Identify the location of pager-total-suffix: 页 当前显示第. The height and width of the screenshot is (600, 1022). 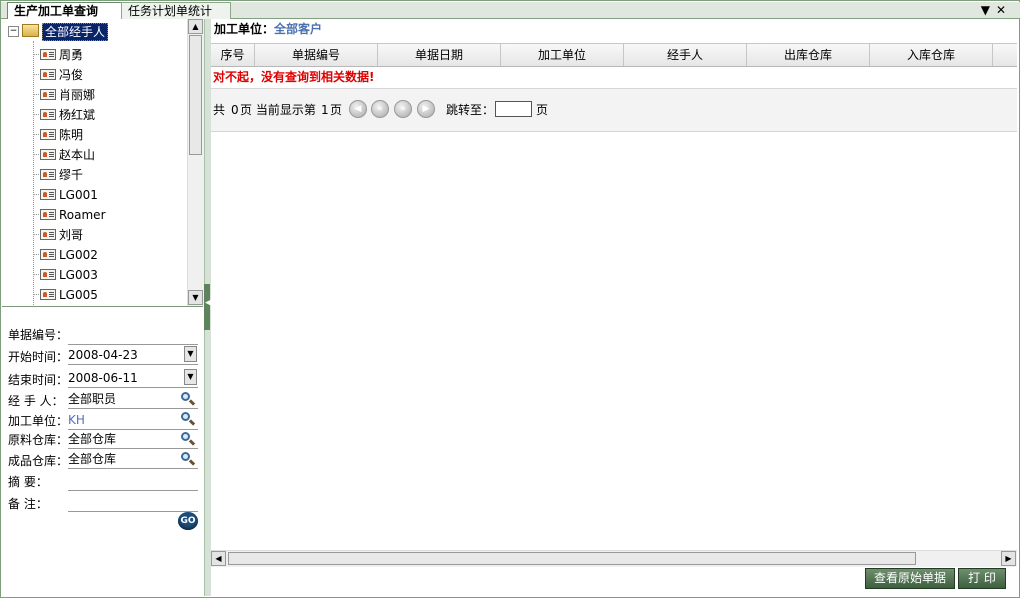
(278, 110).